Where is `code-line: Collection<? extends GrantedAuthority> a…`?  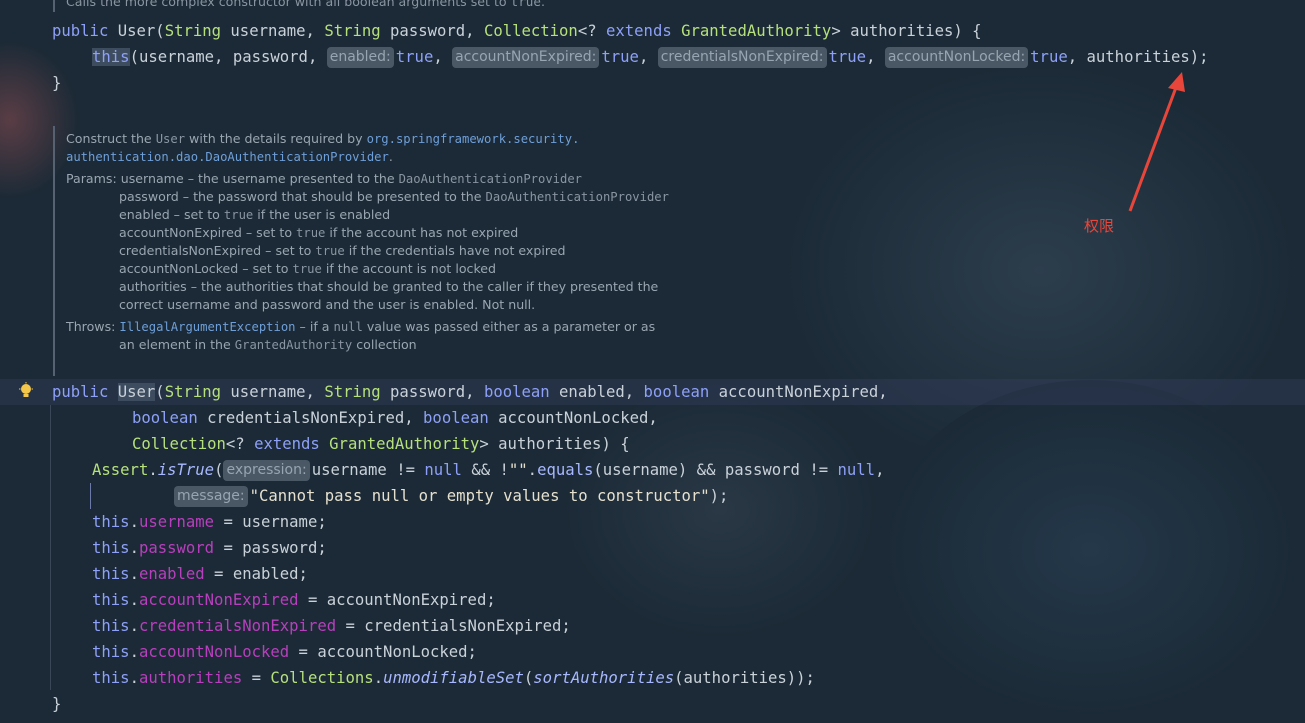
code-line: Collection<? extends GrantedAuthority> a… is located at coordinates (381, 444).